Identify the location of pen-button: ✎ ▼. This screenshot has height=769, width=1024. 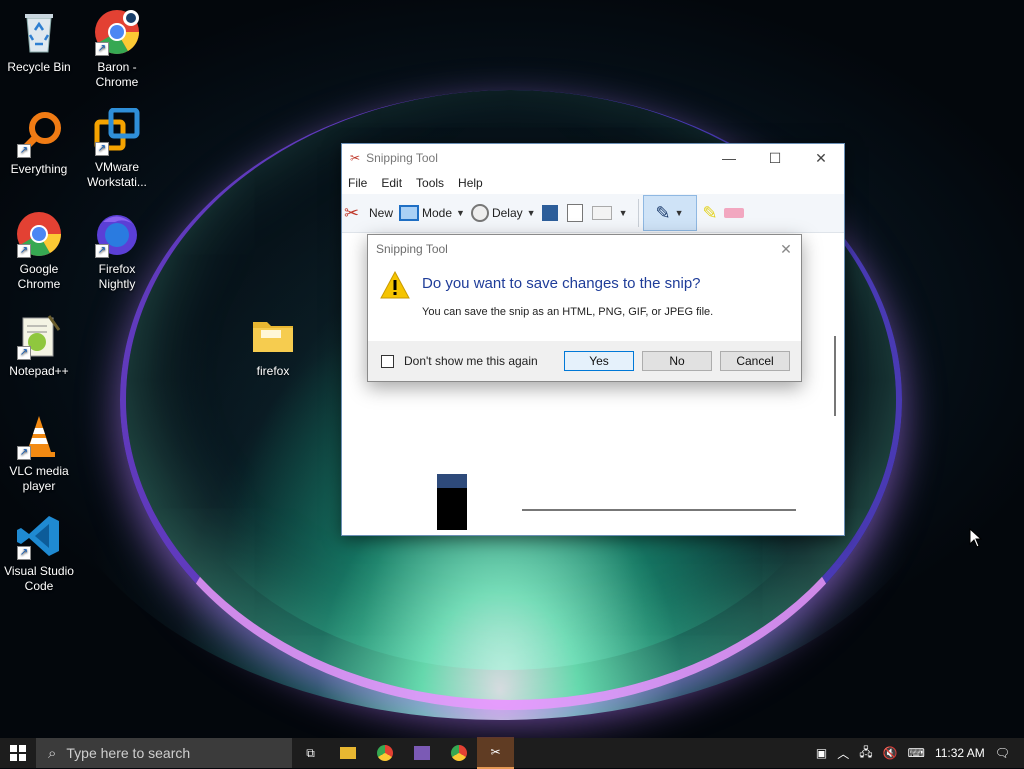
(669, 213).